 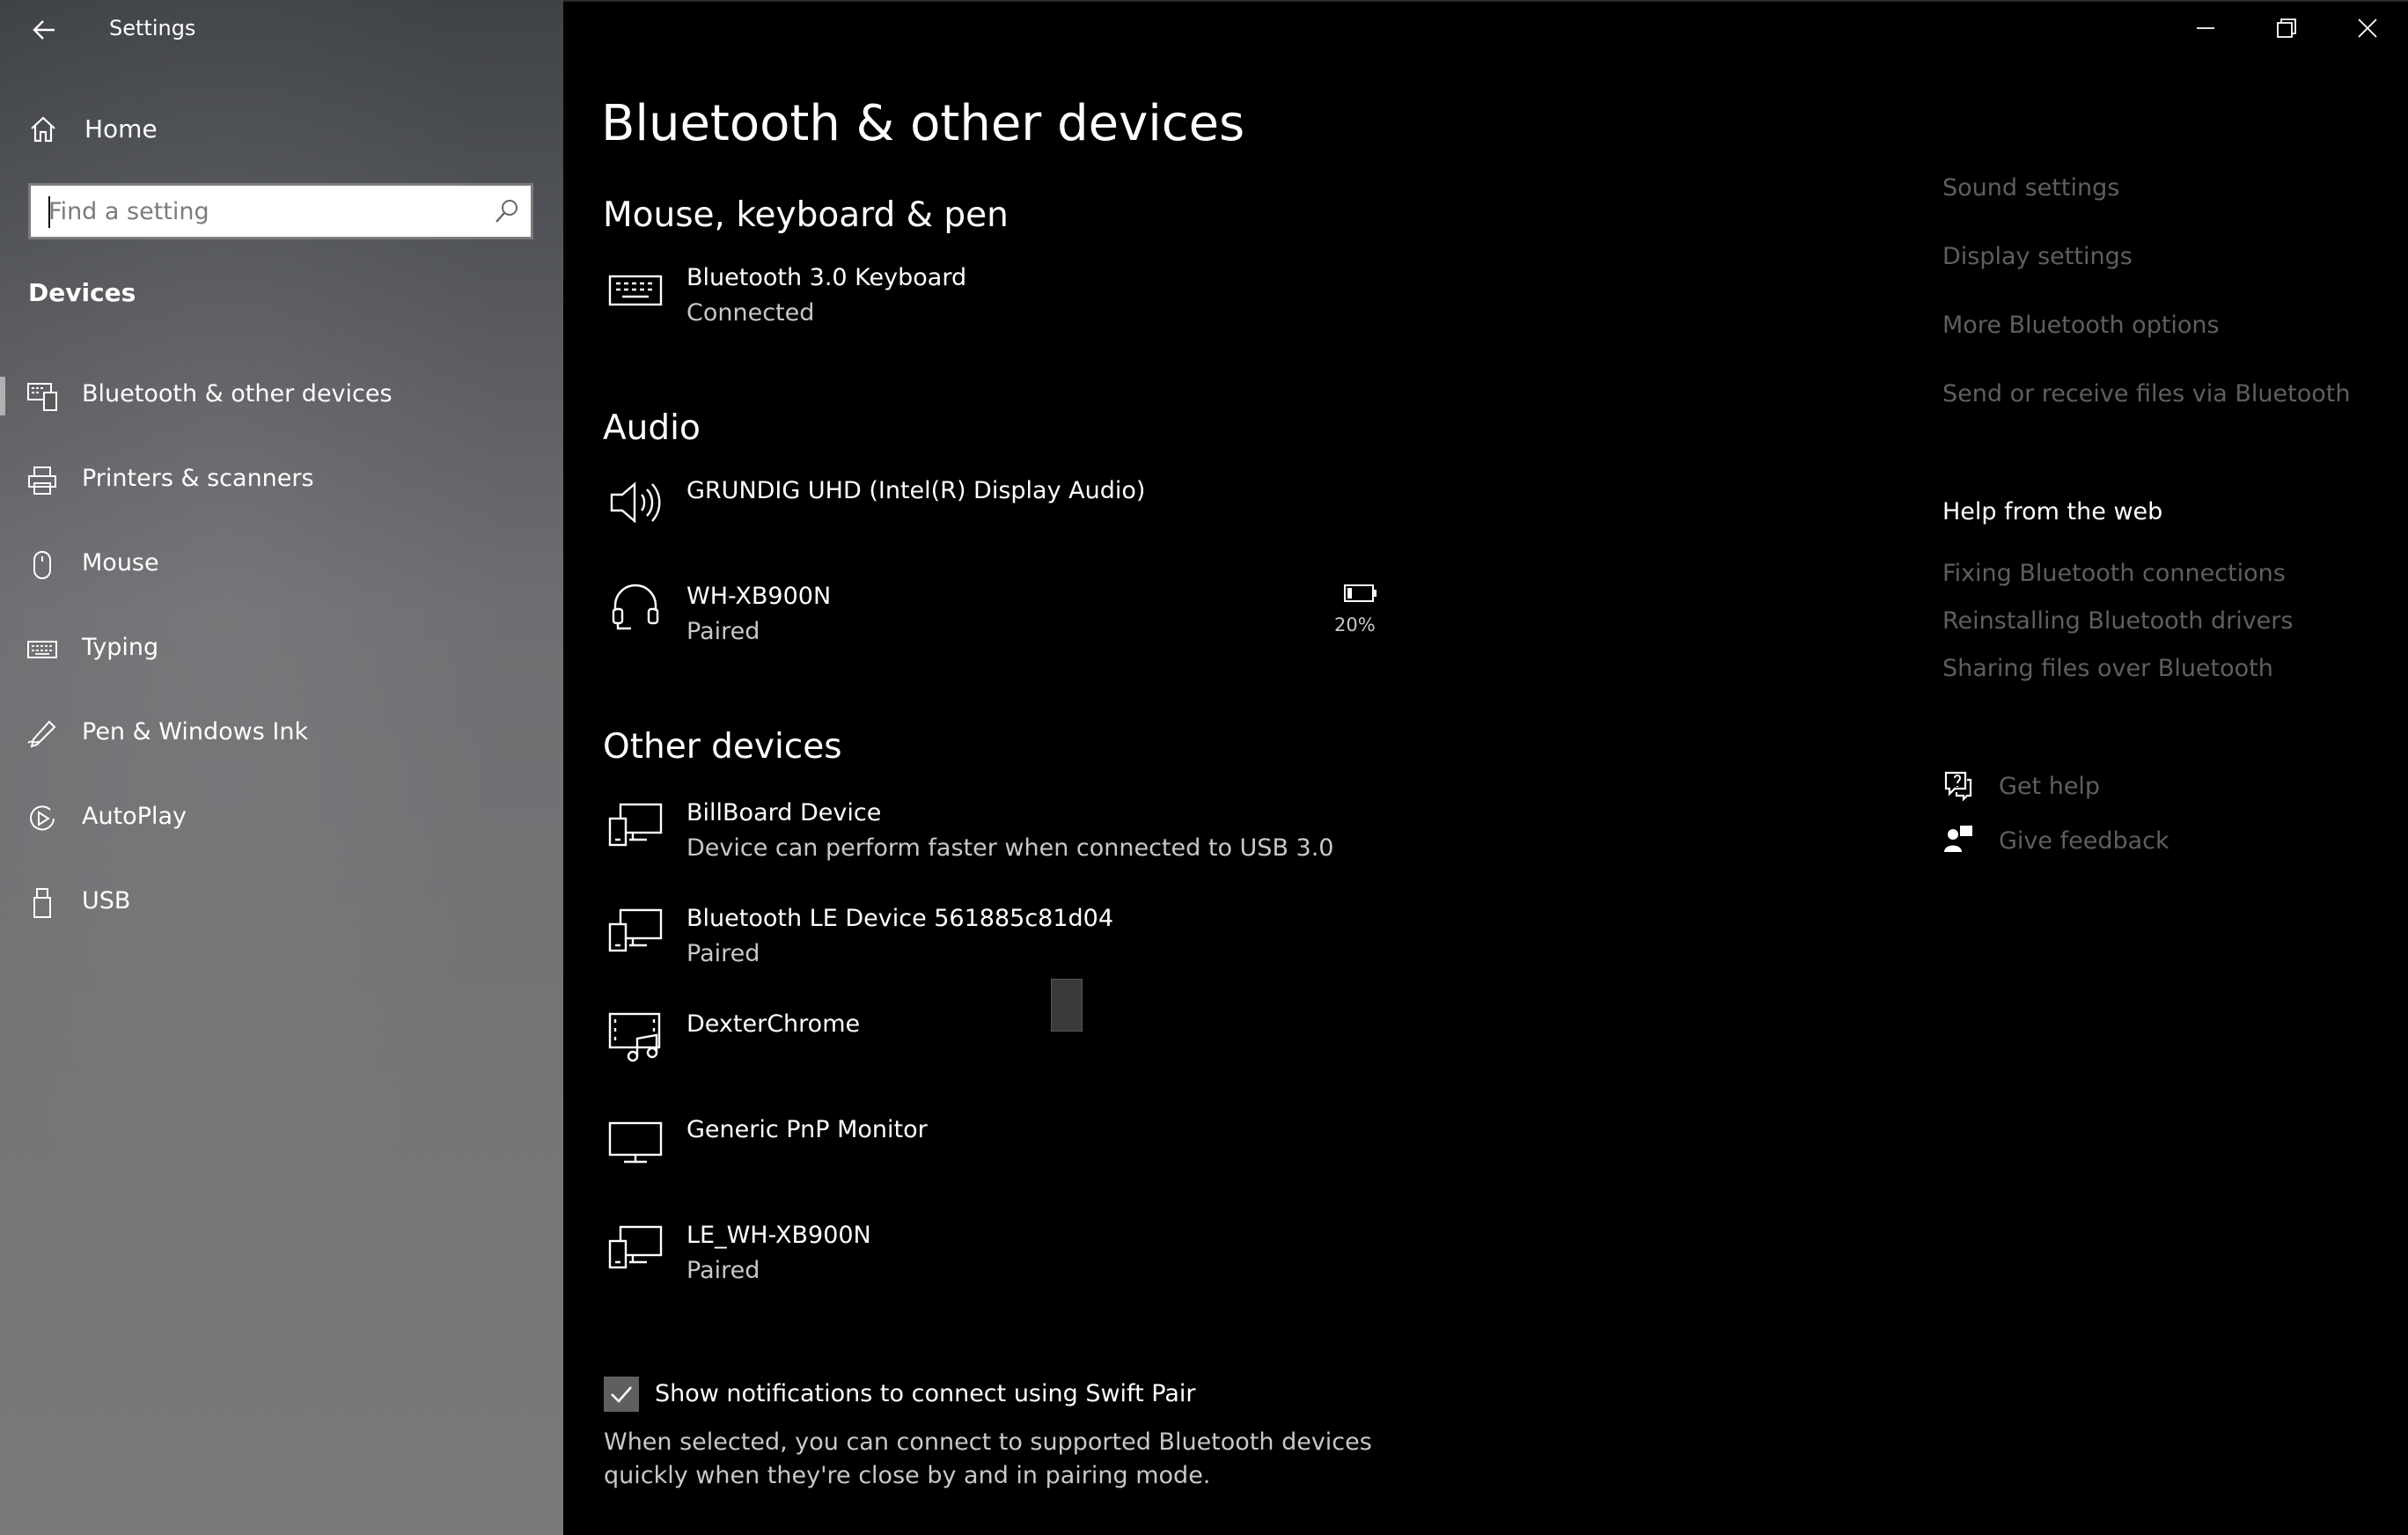 What do you see at coordinates (1355, 624) in the screenshot?
I see `battery-level: 20%` at bounding box center [1355, 624].